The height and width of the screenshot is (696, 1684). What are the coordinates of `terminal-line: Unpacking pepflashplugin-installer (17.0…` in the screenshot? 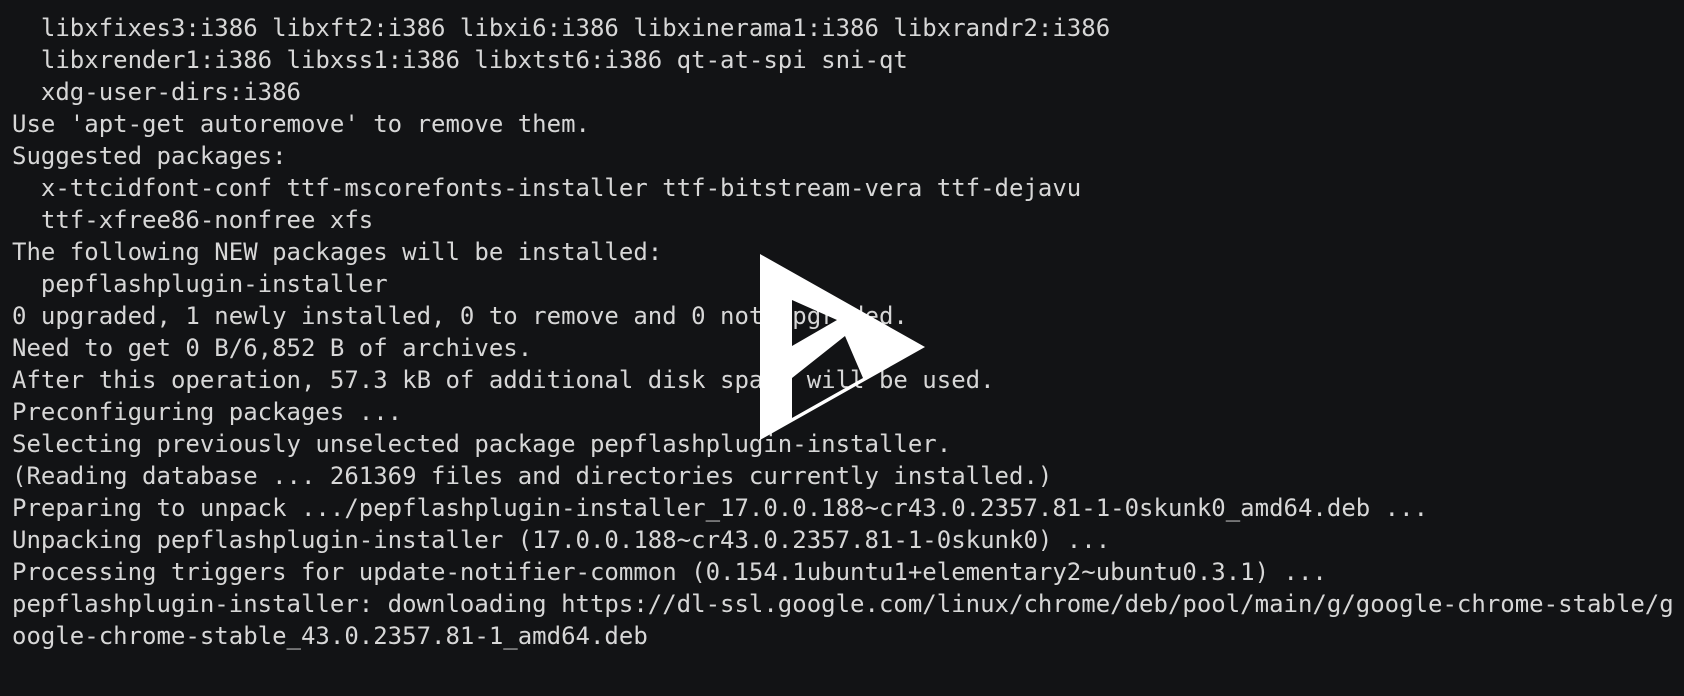 It's located at (561, 540).